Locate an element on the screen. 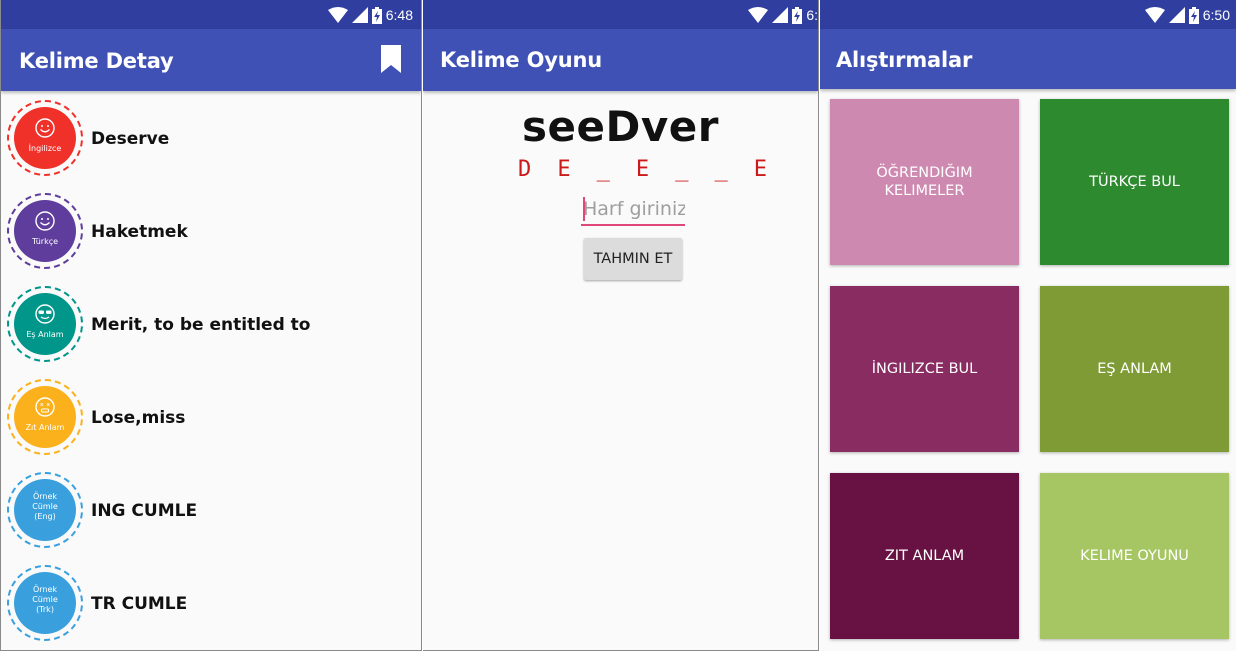  row-text: Haketmek is located at coordinates (139, 232).